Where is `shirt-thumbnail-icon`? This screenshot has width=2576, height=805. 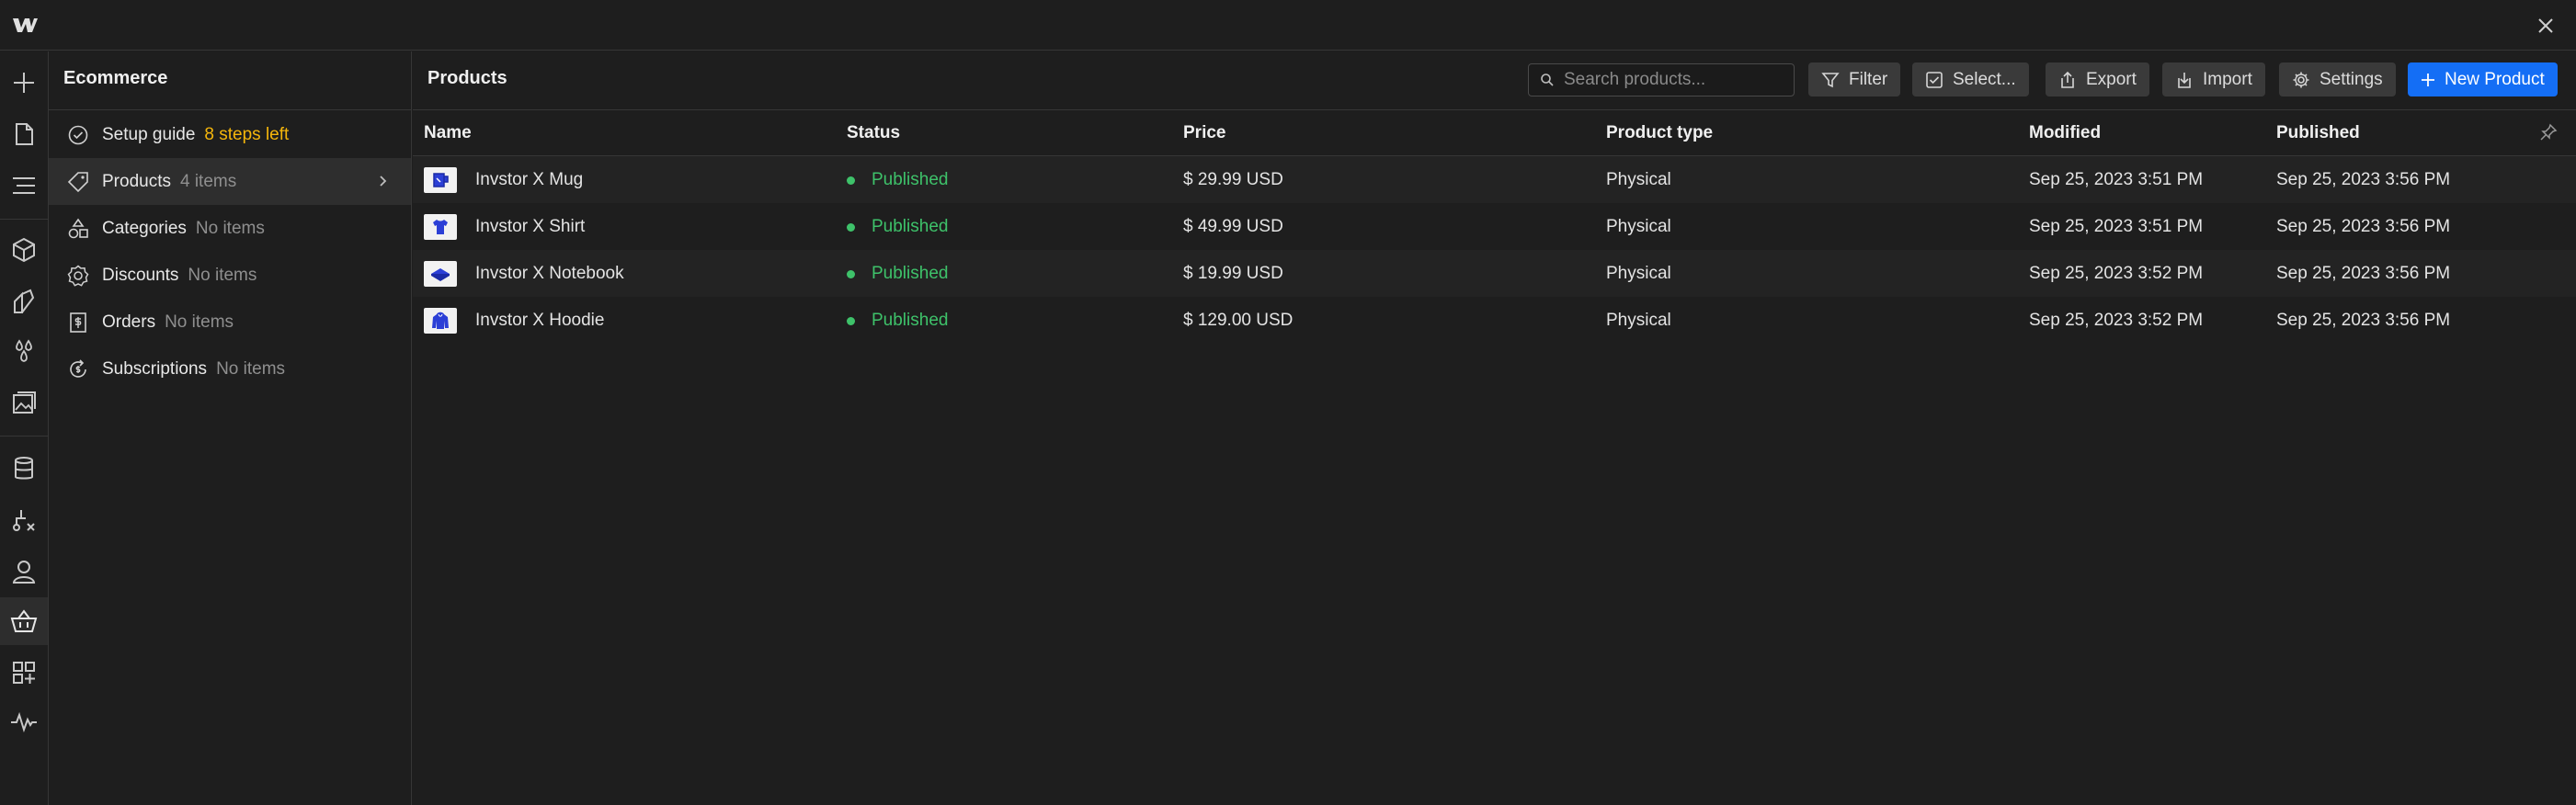 shirt-thumbnail-icon is located at coordinates (440, 227).